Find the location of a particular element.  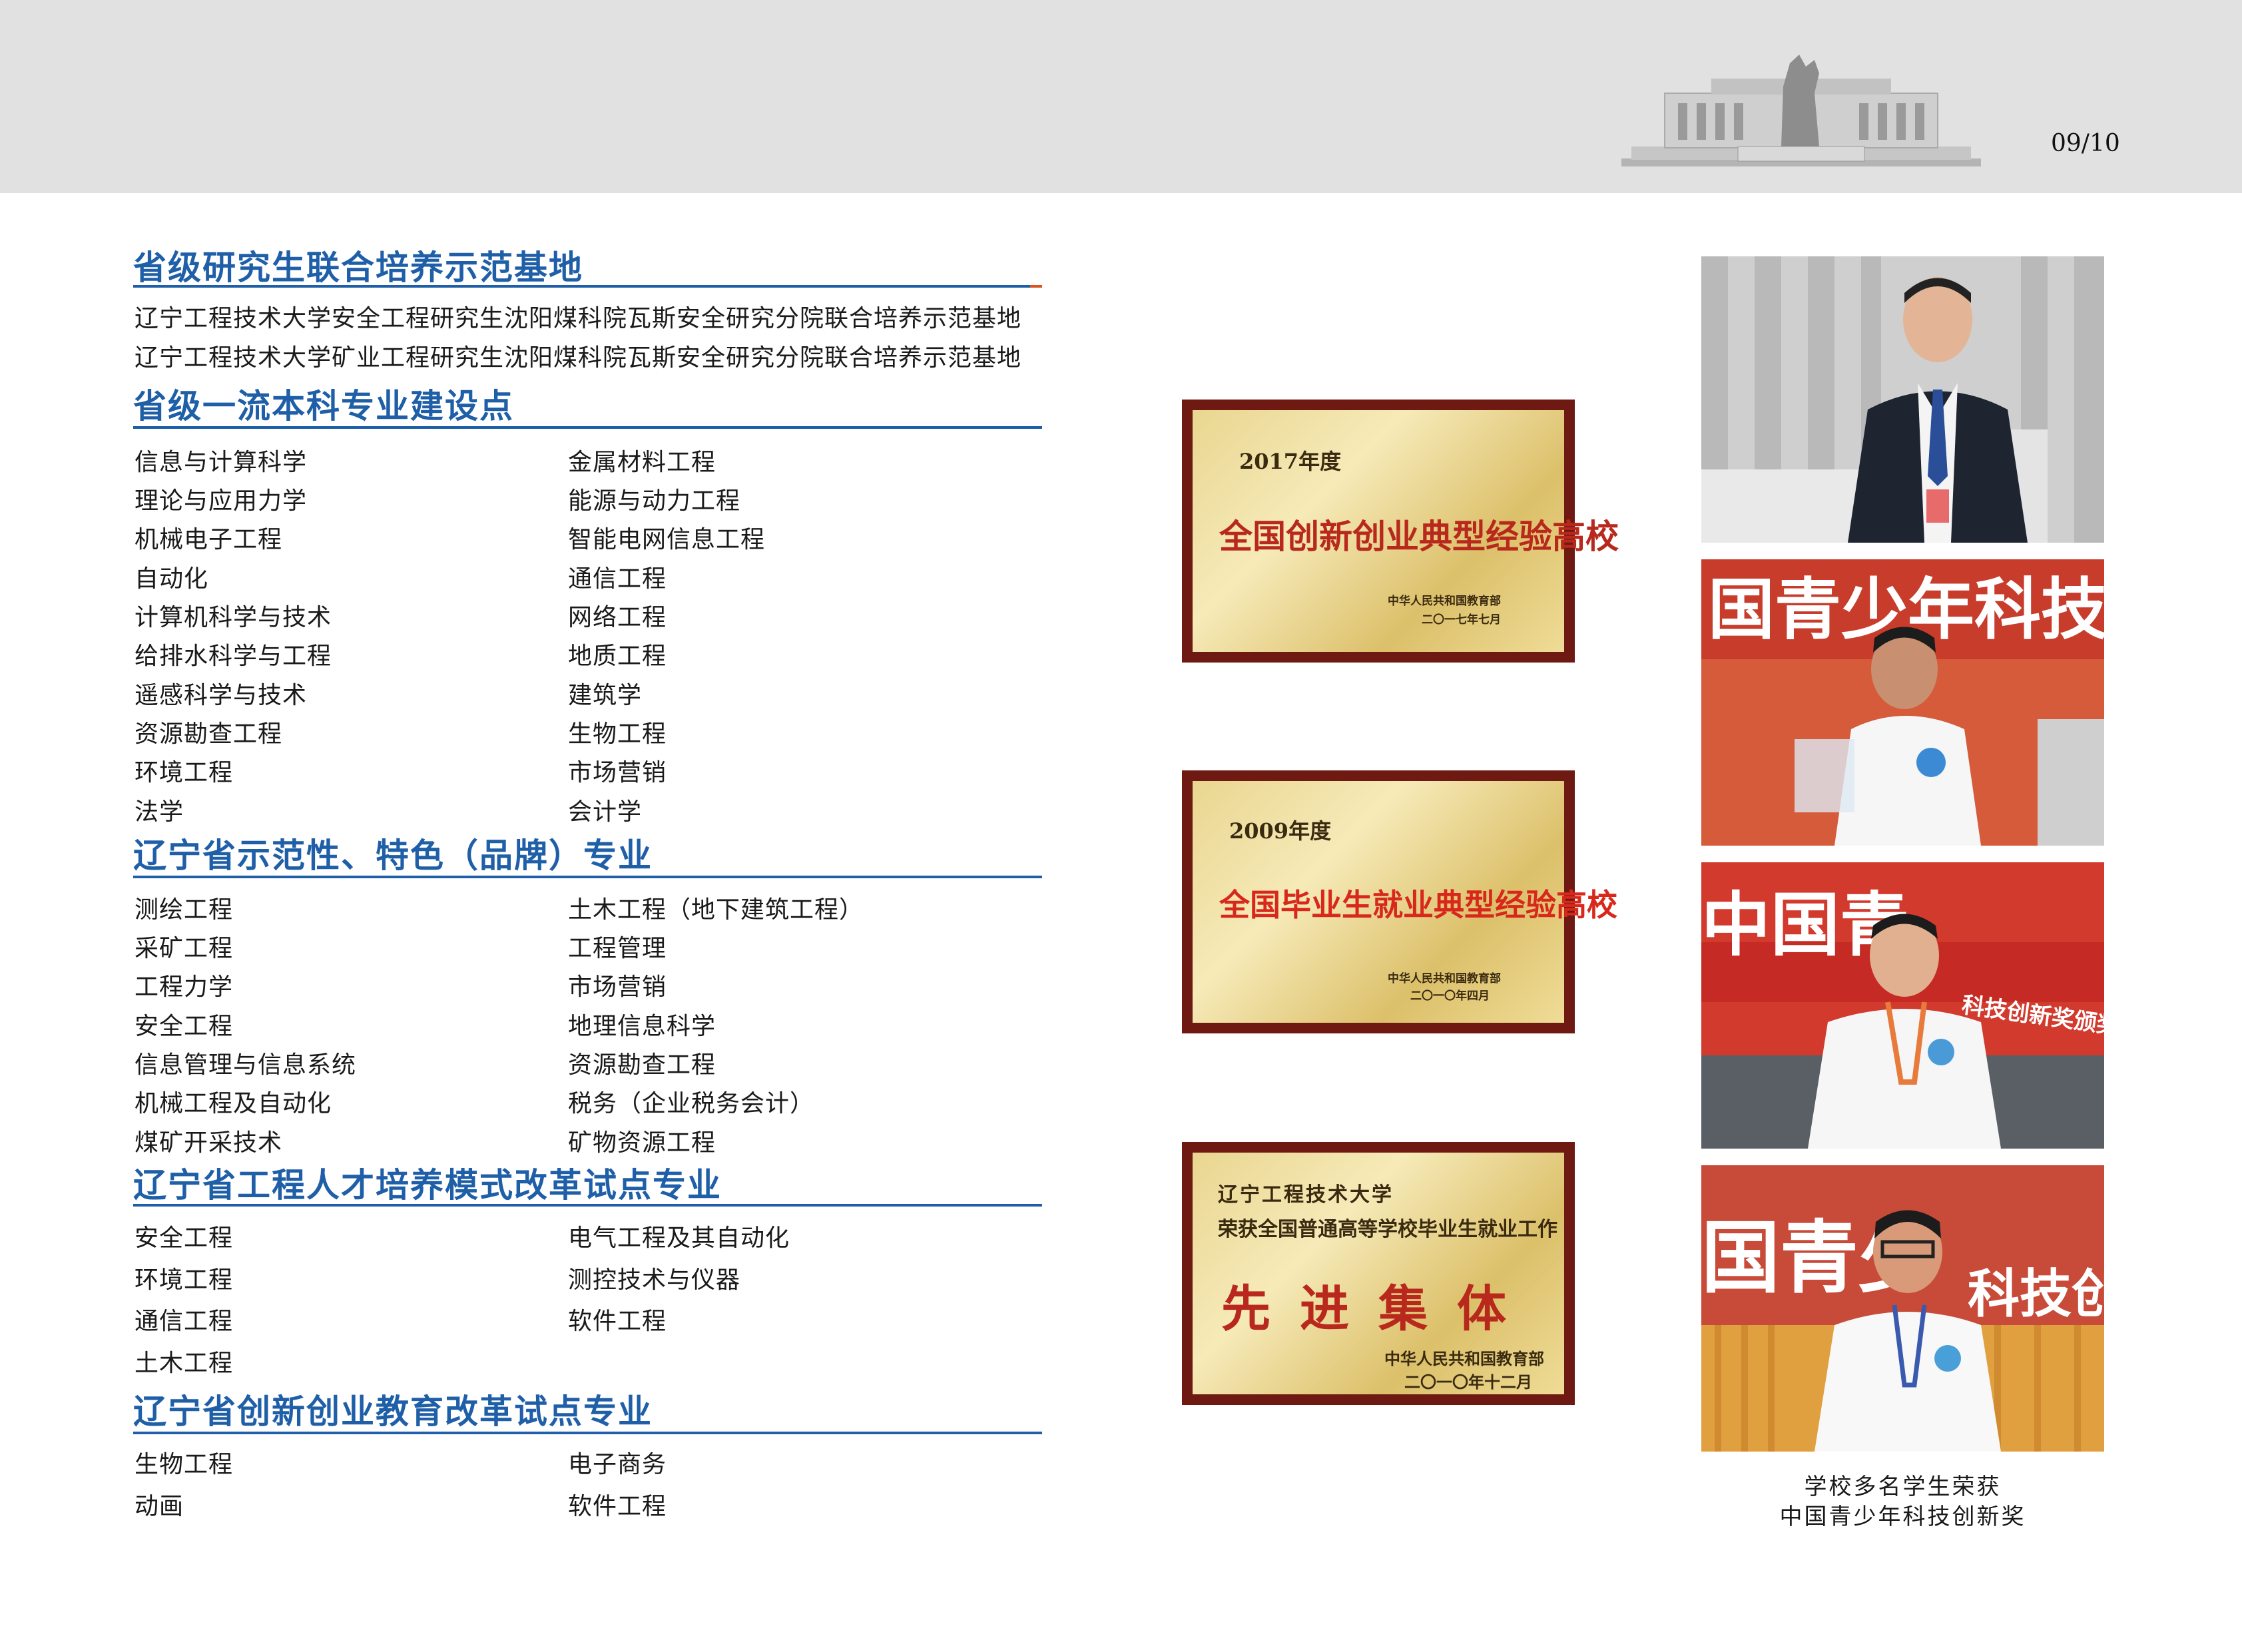

plaque-year: 2009年度 is located at coordinates (1281, 831).